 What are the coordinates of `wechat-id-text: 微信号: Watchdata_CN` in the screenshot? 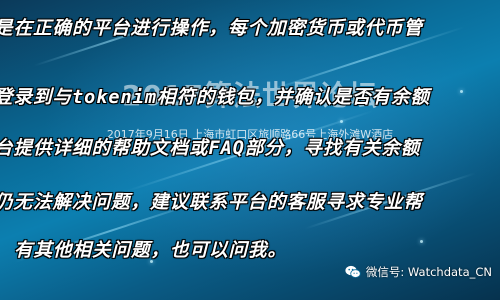 It's located at (428, 272).